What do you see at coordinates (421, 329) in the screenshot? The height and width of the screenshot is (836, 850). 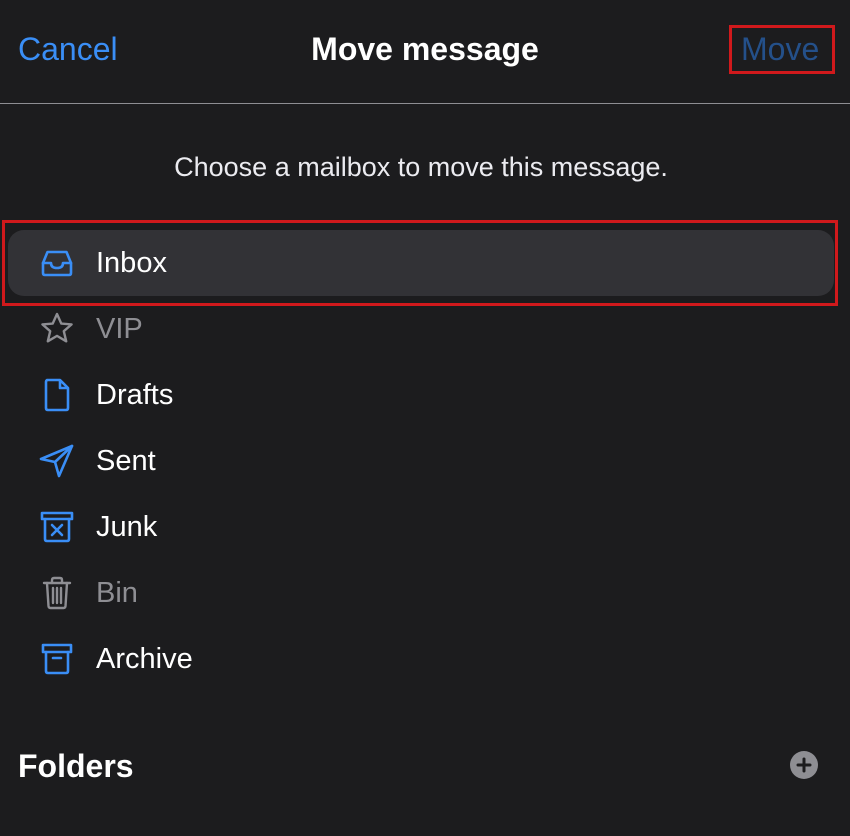 I see `mailbox-row-vip: VIP` at bounding box center [421, 329].